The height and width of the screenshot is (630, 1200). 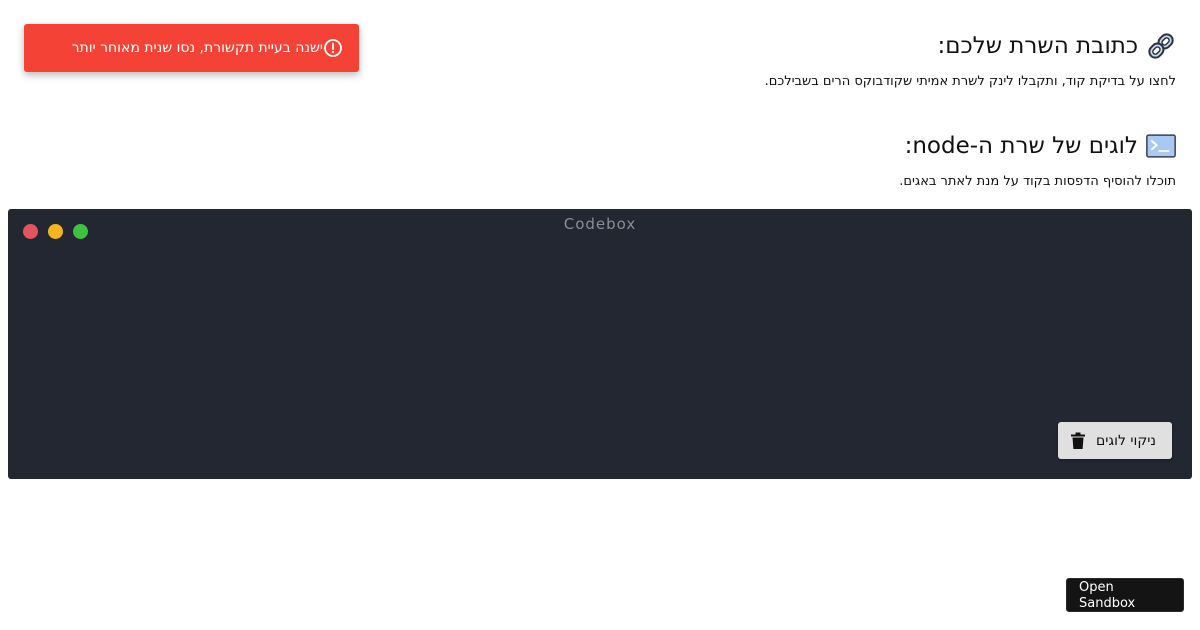 What do you see at coordinates (1125, 595) in the screenshot?
I see `open-sandbox-button: Open Sandbox` at bounding box center [1125, 595].